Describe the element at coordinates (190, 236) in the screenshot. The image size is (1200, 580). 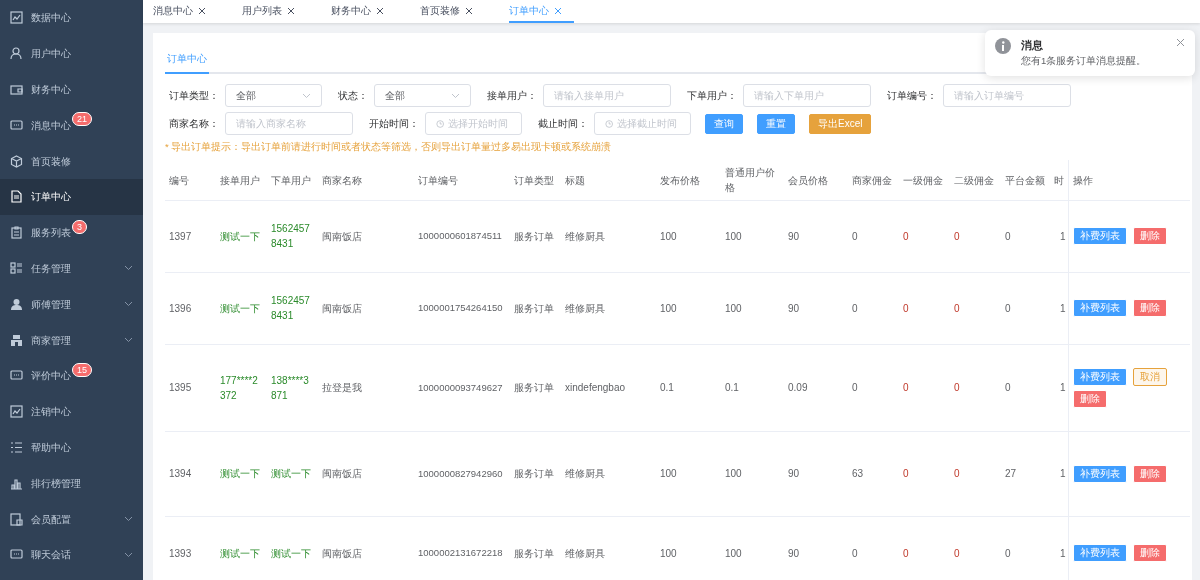
I see `table-cell: 1397` at that location.